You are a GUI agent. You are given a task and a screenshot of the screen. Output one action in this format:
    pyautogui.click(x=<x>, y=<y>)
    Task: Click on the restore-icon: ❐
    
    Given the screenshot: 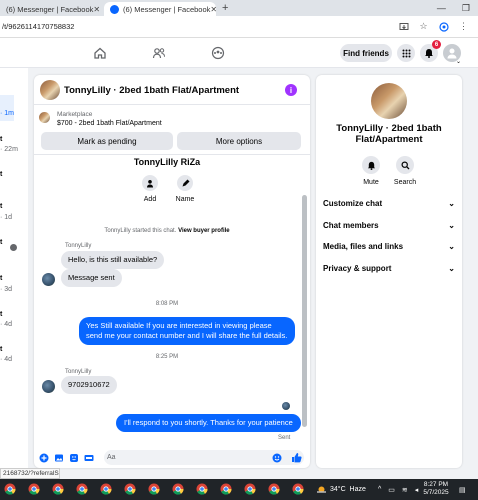 What is the action you would take?
    pyautogui.click(x=466, y=8)
    